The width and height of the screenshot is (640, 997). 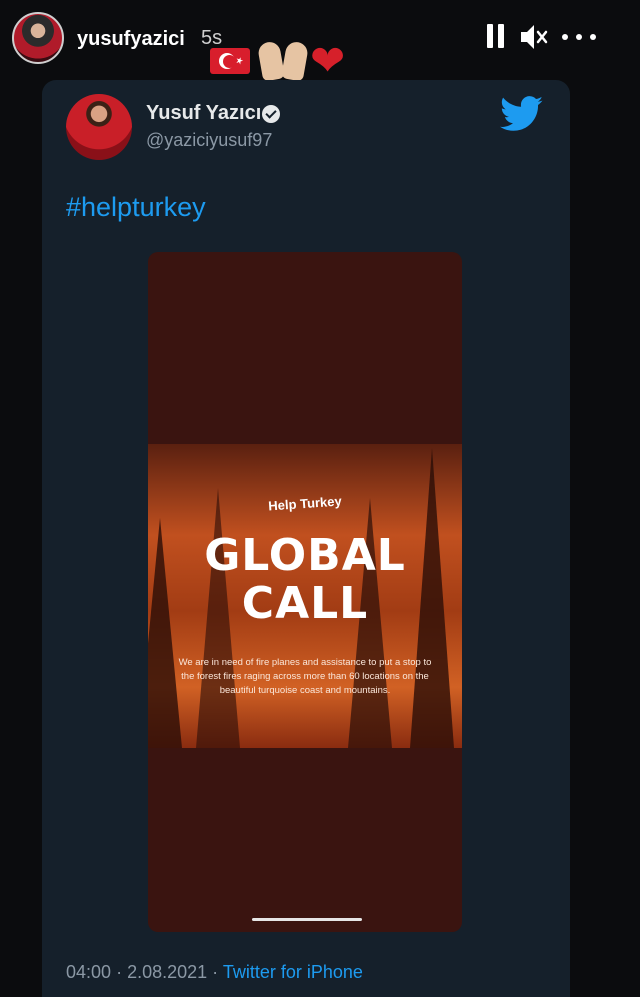 I want to click on tweet-meta: 04:00 · 2.08.2021 · Twitter for iPhone, so click(x=214, y=972).